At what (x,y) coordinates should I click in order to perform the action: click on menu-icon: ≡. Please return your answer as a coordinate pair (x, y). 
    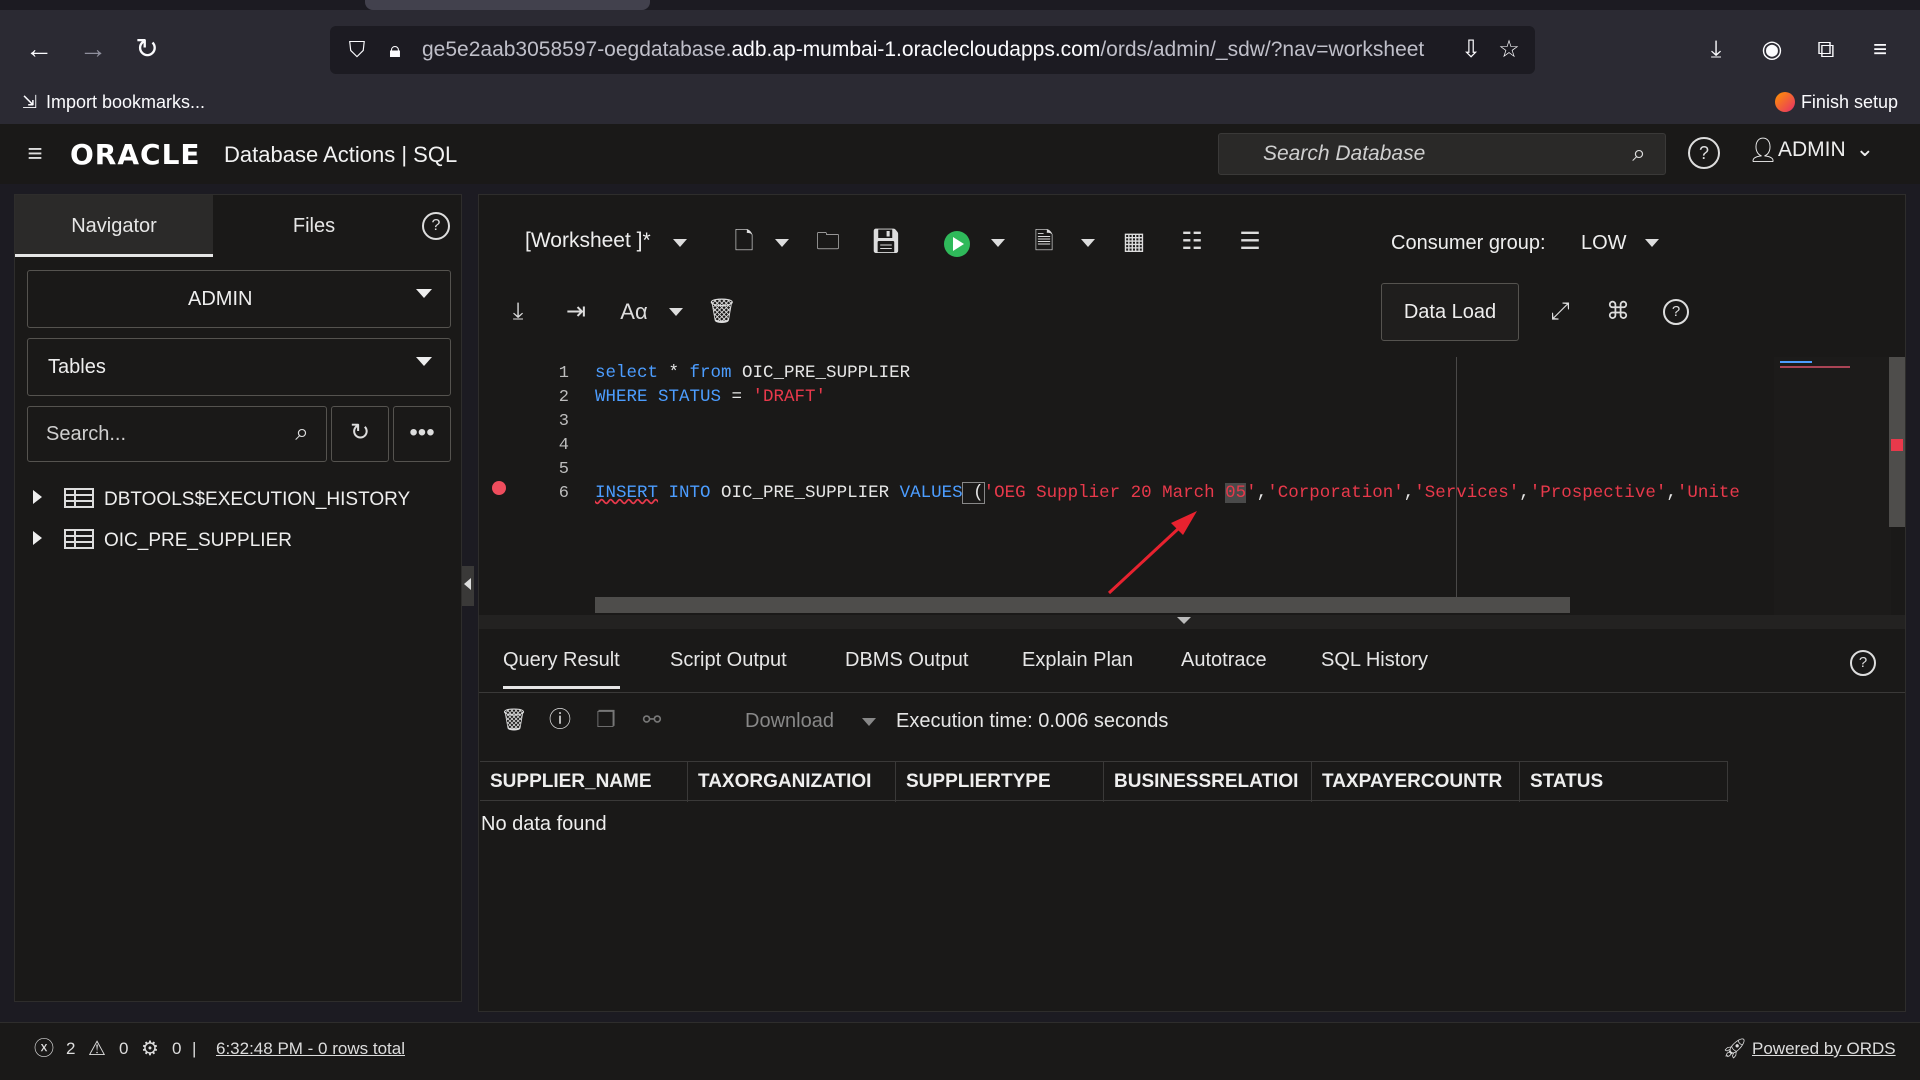
    Looking at the image, I should click on (1880, 50).